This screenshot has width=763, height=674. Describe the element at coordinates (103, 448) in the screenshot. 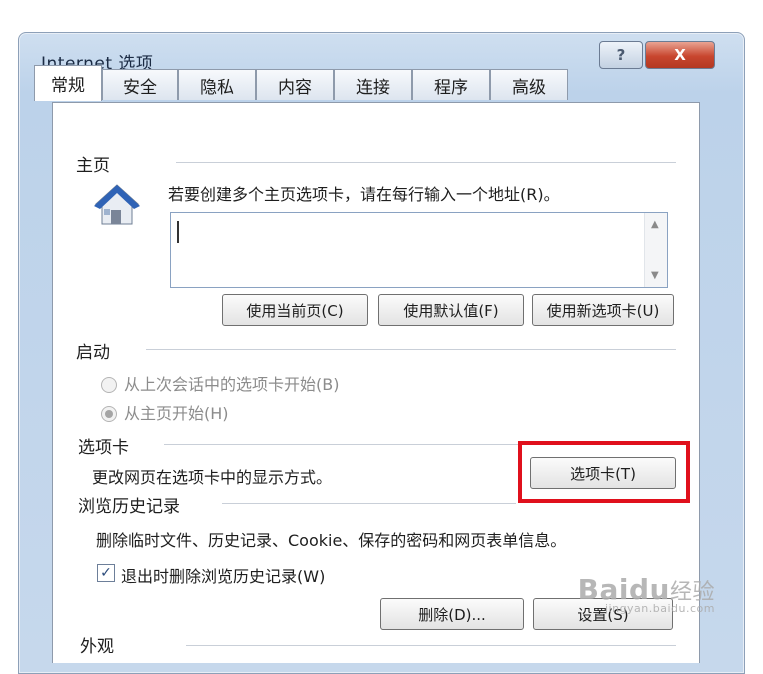

I see `tabs-group-label: 选项卡` at that location.